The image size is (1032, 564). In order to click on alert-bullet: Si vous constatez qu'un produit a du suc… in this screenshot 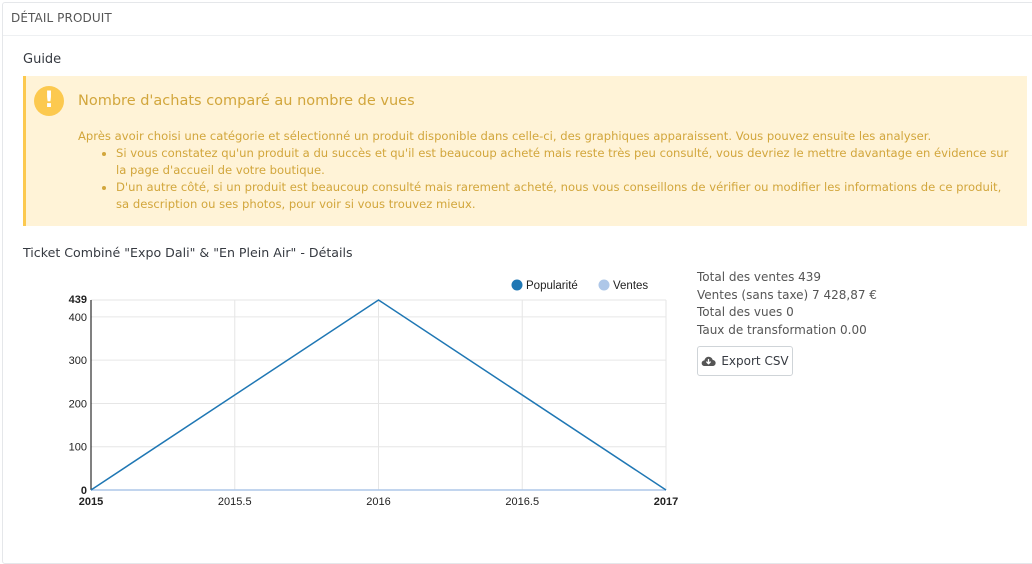, I will do `click(567, 162)`.